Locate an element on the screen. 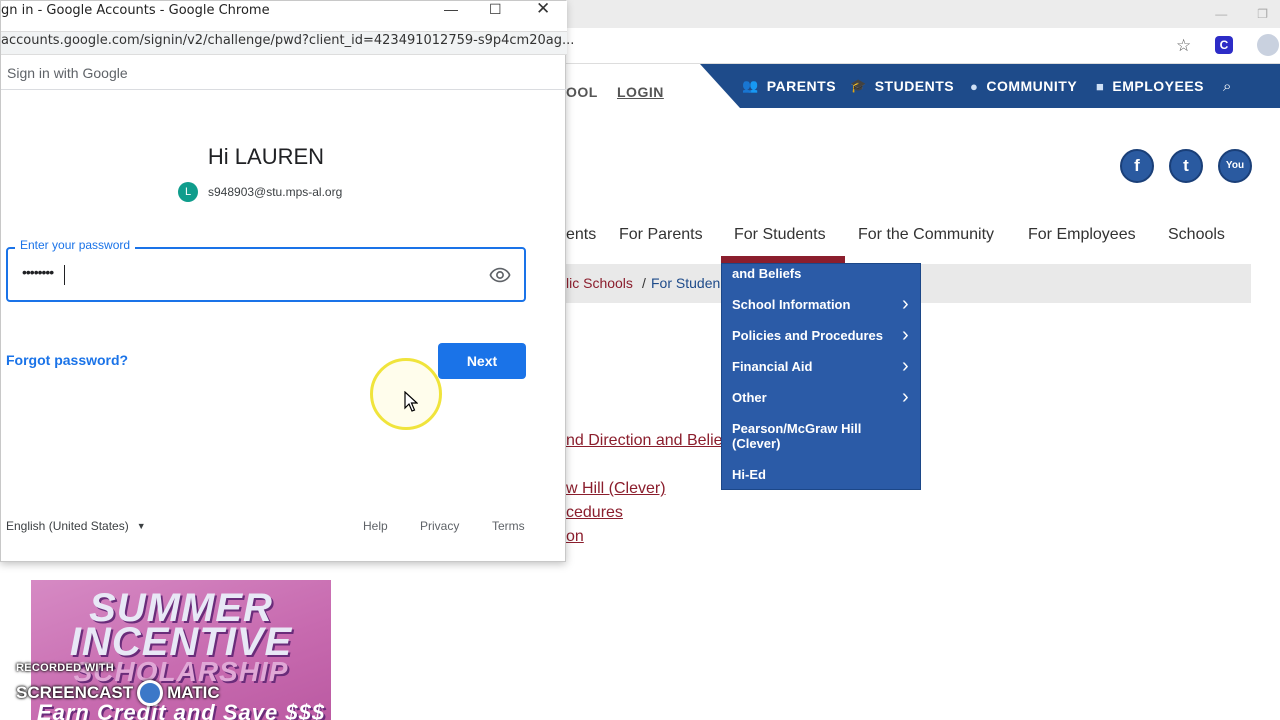 The width and height of the screenshot is (1280, 720). page-link-procedures: cedures is located at coordinates (594, 513).